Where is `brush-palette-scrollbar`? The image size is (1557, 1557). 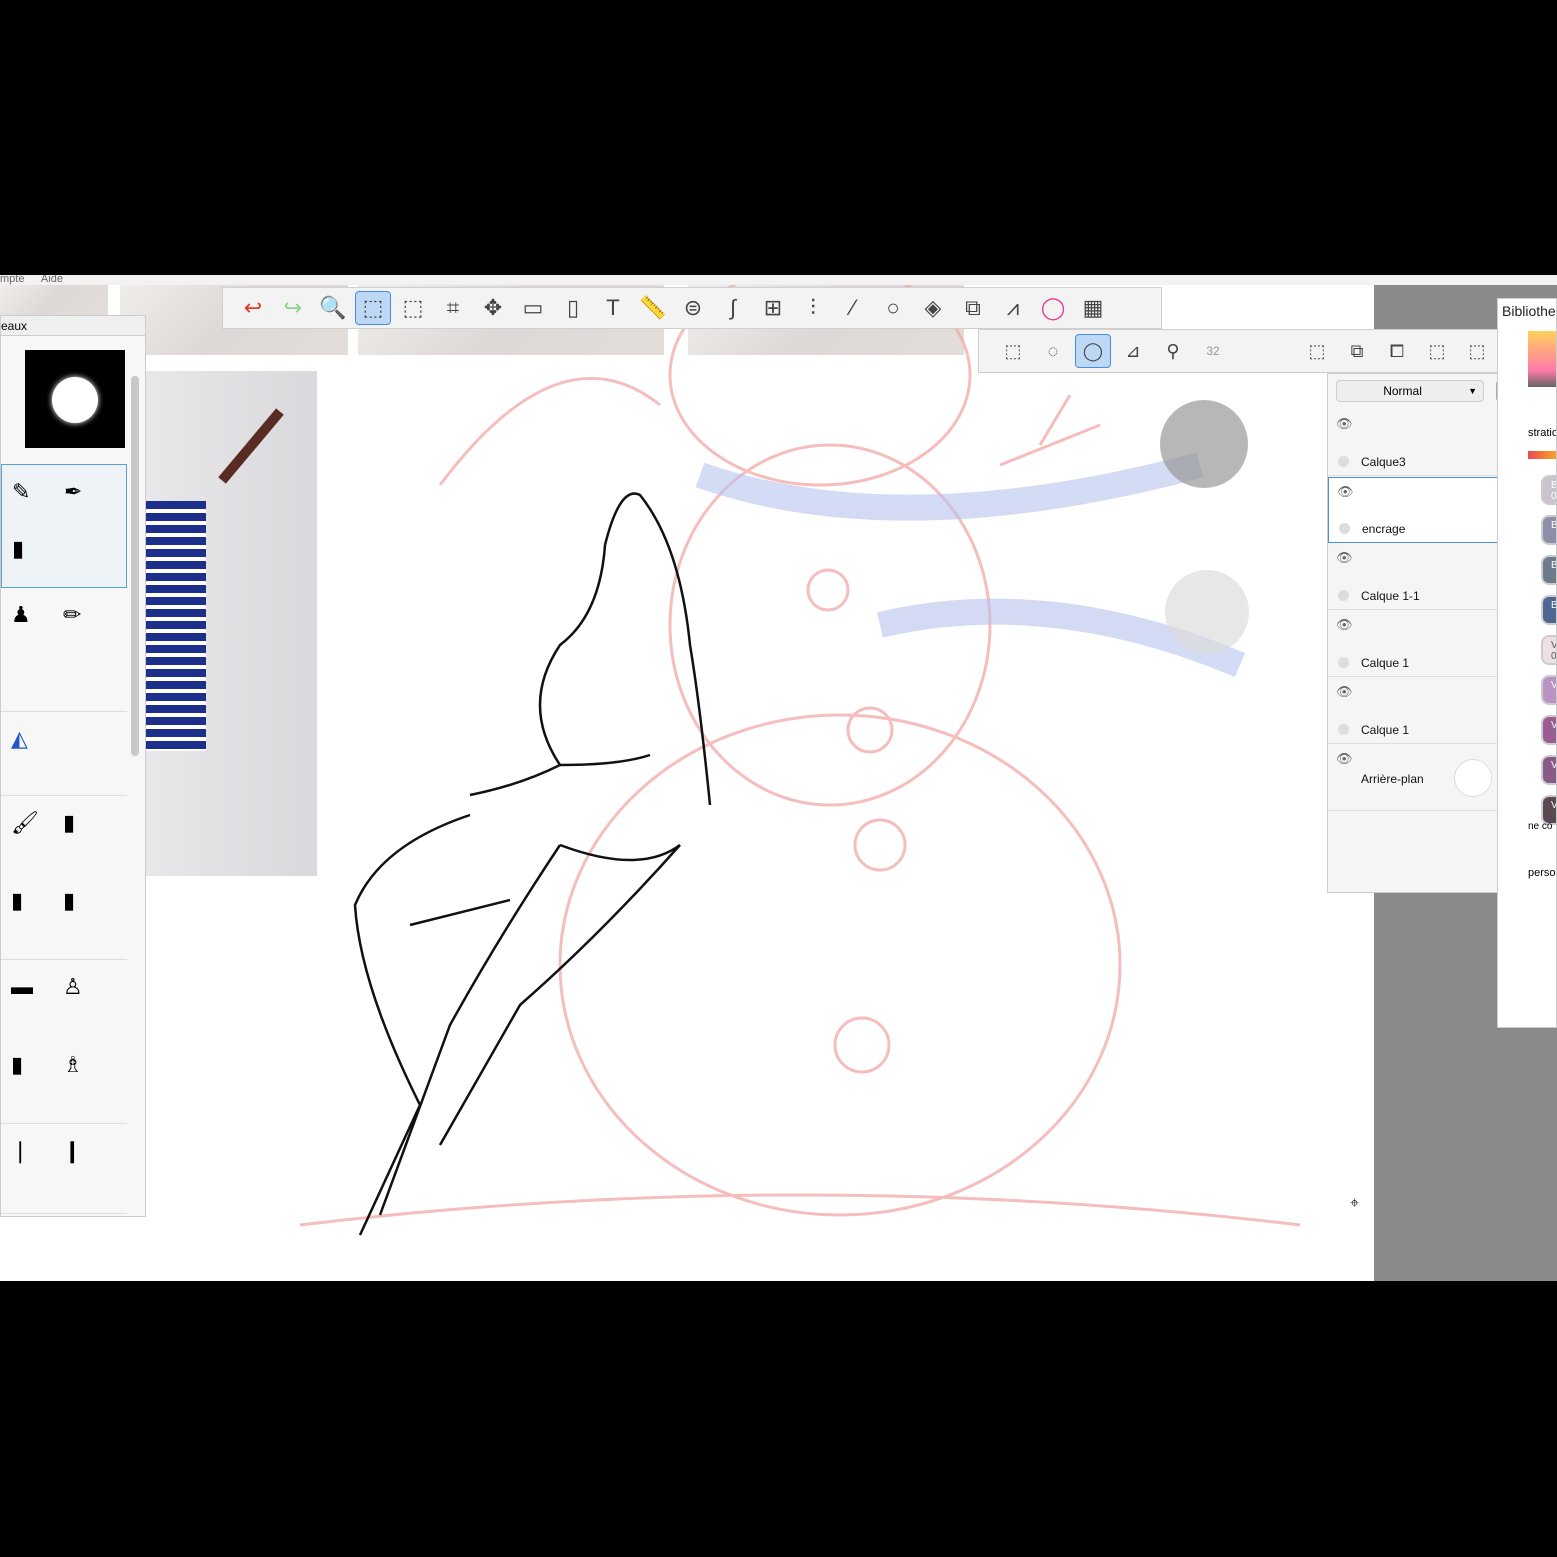 brush-palette-scrollbar is located at coordinates (135, 566).